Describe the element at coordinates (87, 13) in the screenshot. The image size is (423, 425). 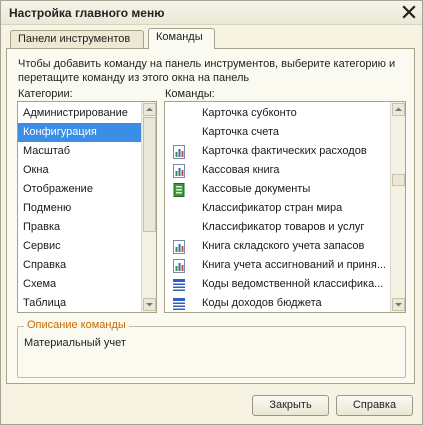
I see `dialog-title: Настройка главного меню` at that location.